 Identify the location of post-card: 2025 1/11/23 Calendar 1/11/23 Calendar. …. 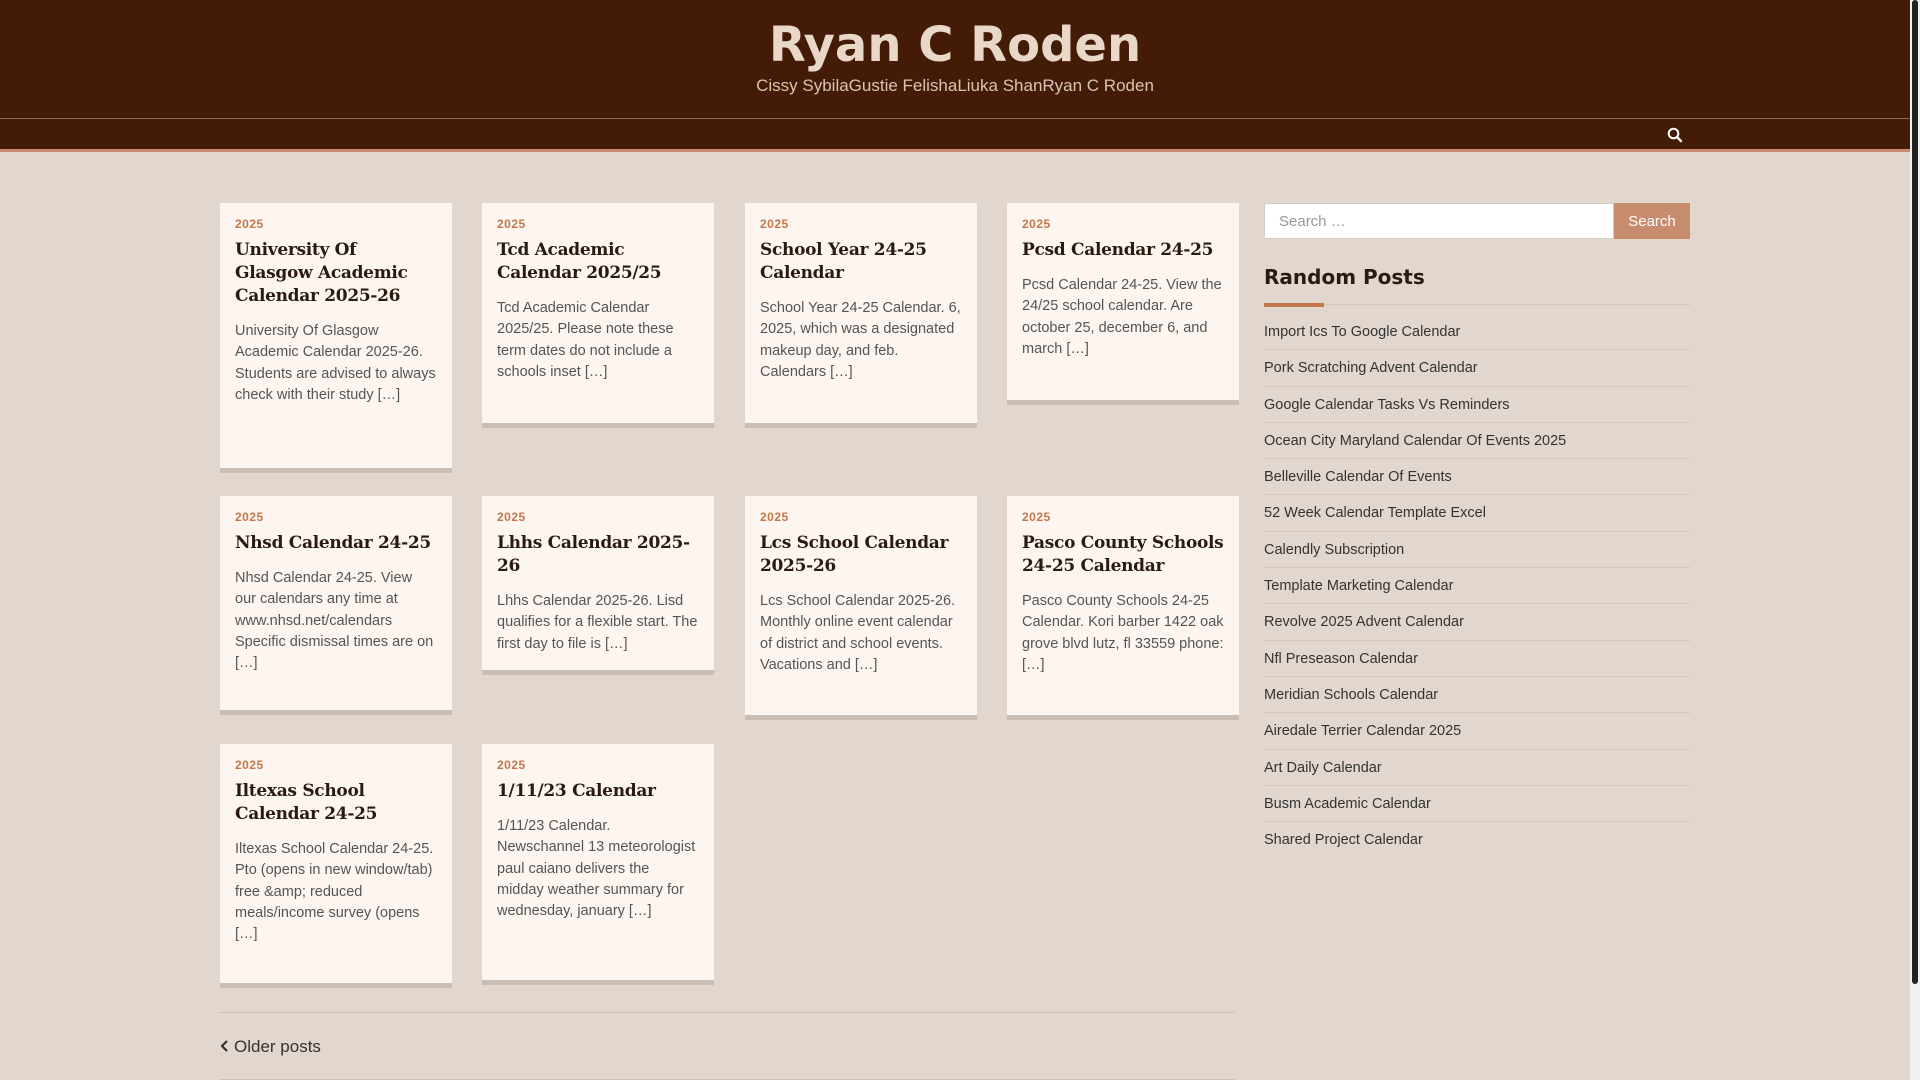
(598, 864).